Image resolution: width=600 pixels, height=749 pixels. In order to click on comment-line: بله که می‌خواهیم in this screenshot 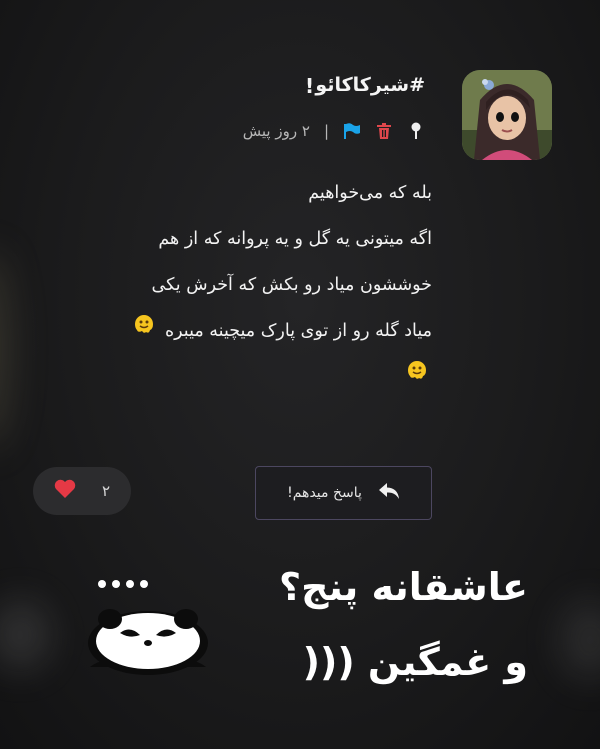, I will do `click(370, 193)`.